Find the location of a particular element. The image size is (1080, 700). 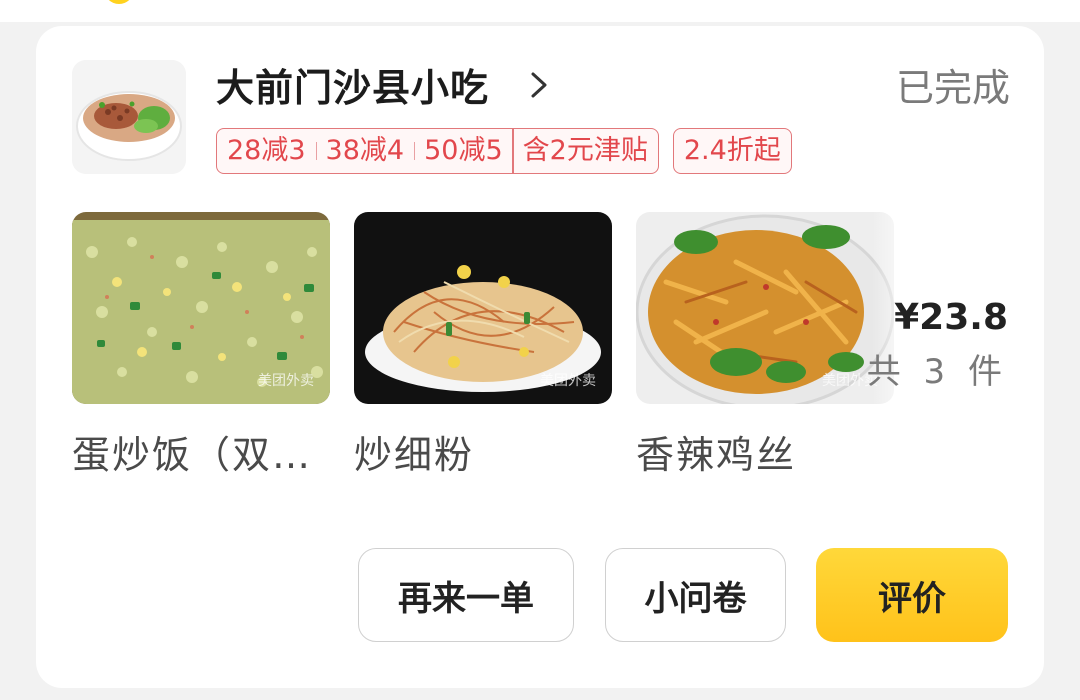

shop-name: 大前门沙县小吃 is located at coordinates (352, 88).